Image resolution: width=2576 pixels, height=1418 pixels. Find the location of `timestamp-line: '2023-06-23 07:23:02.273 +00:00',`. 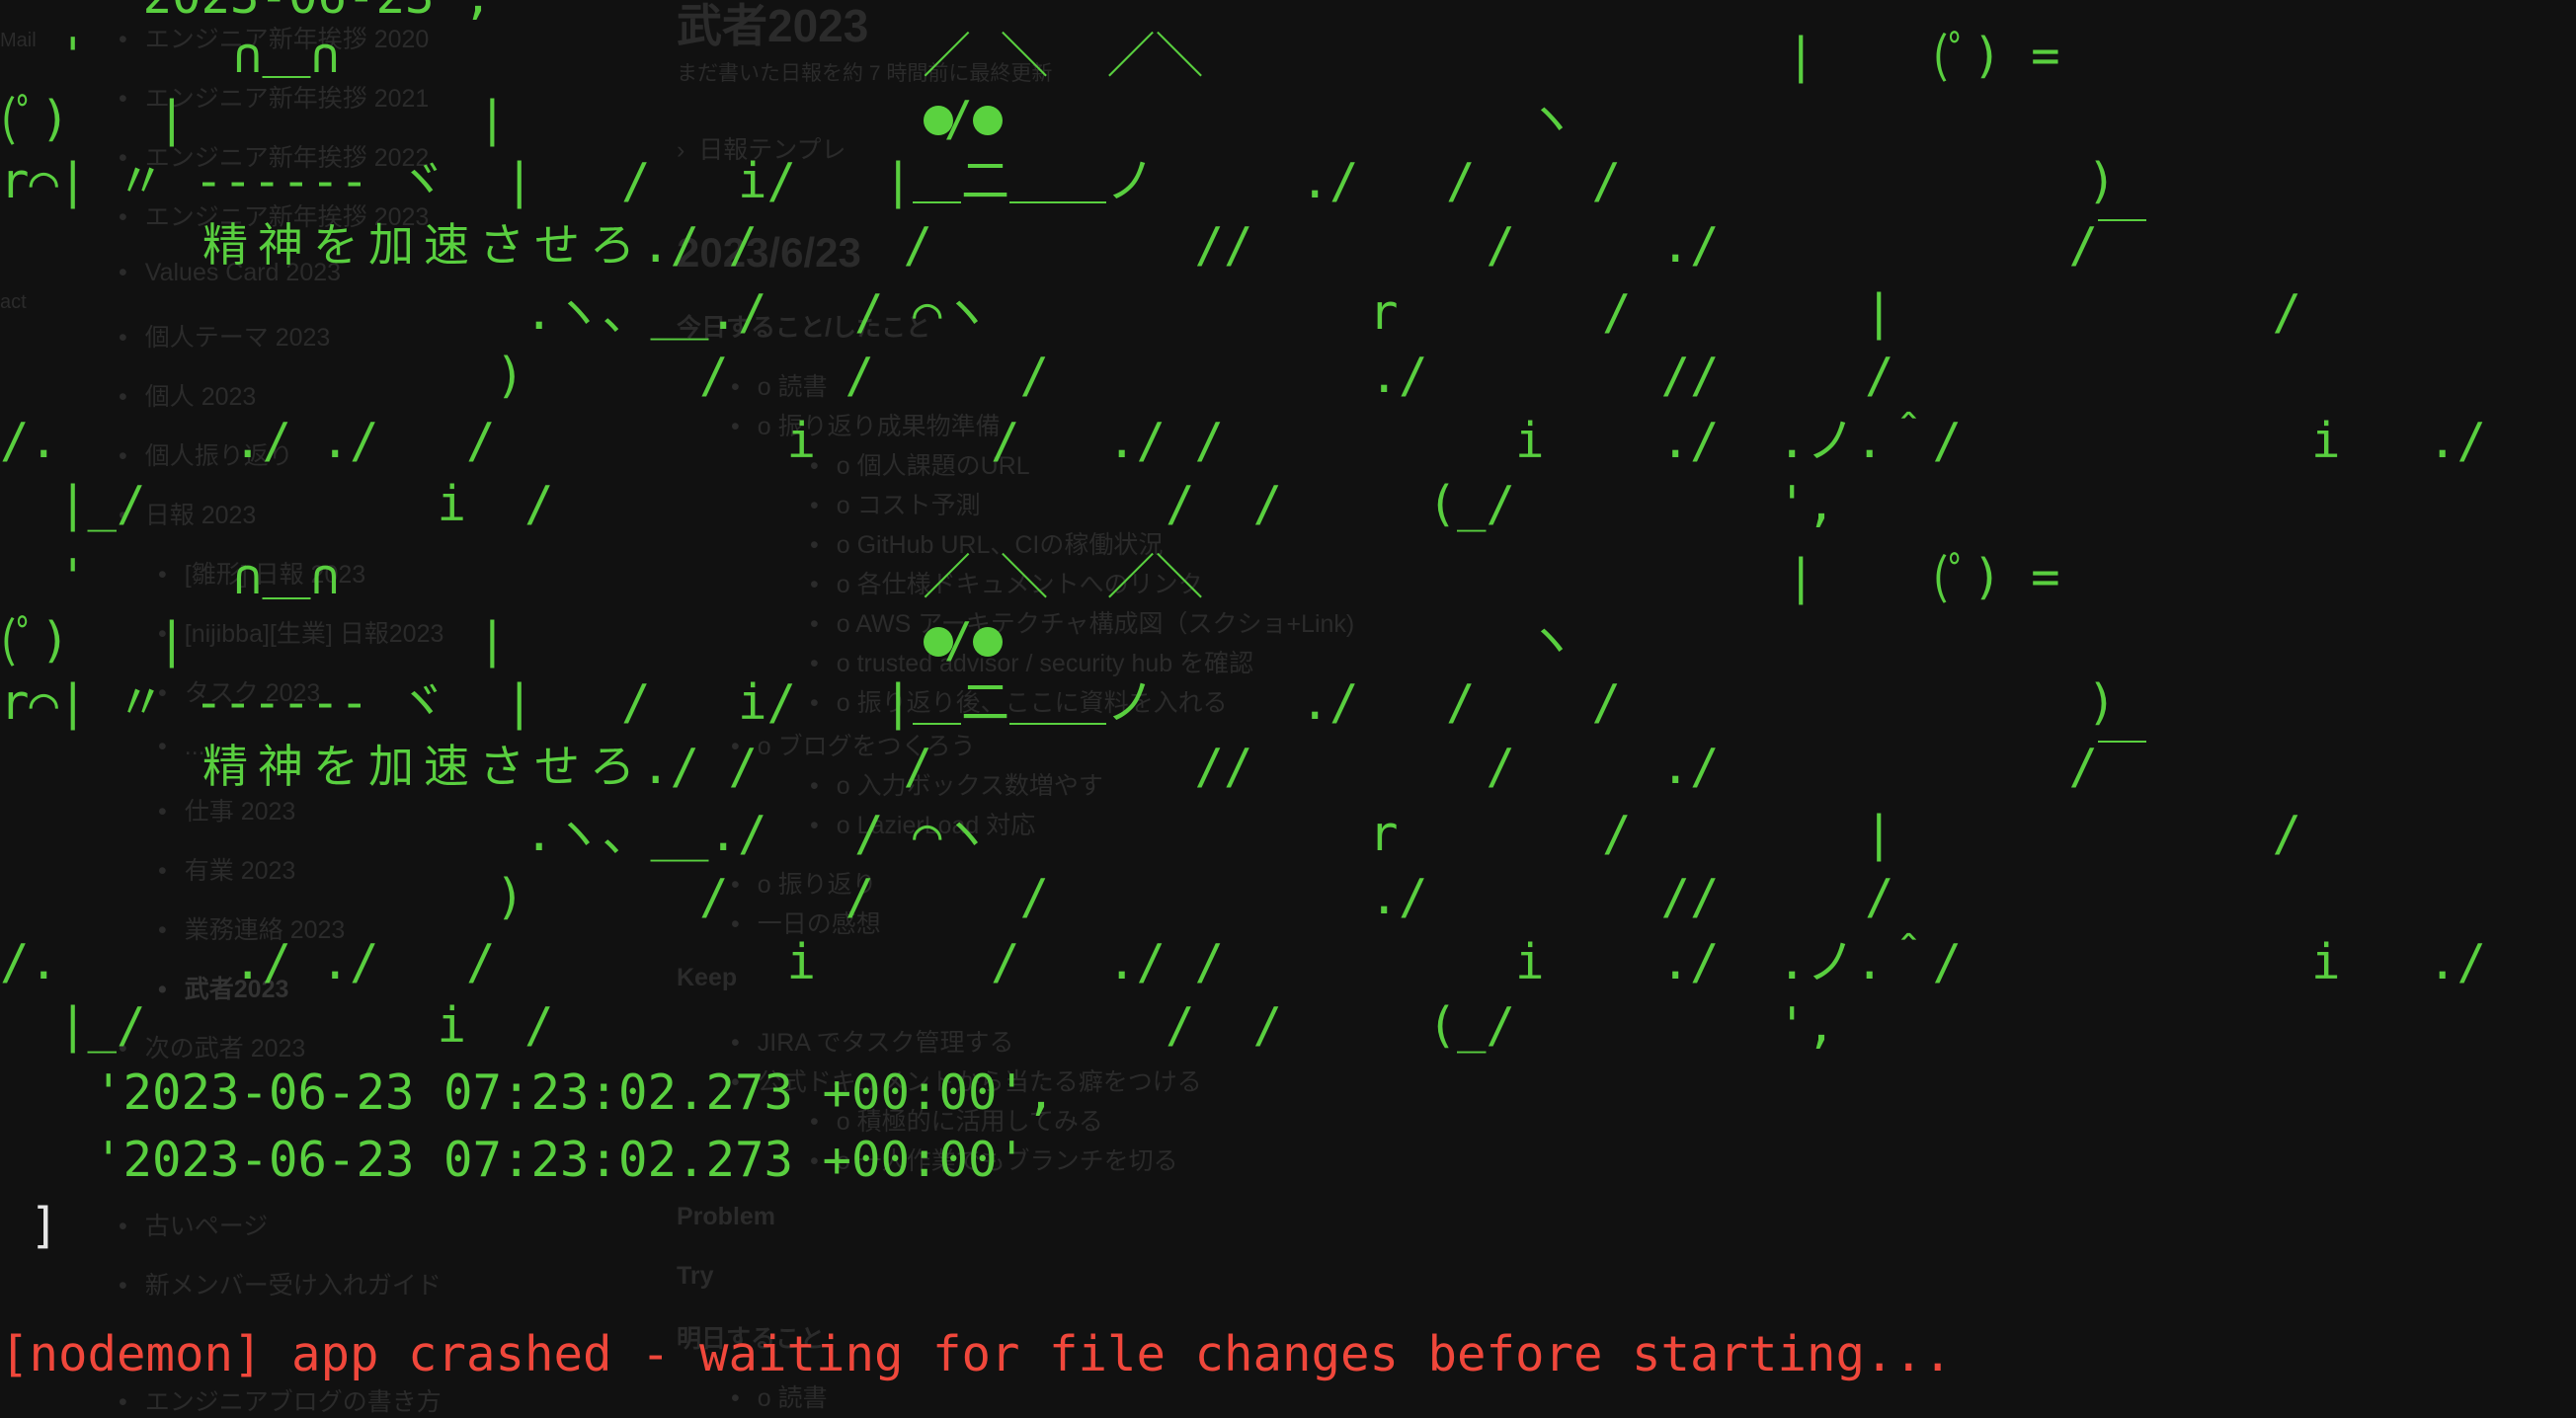

timestamp-line: '2023-06-23 07:23:02.273 +00:00', is located at coordinates (575, 1092).